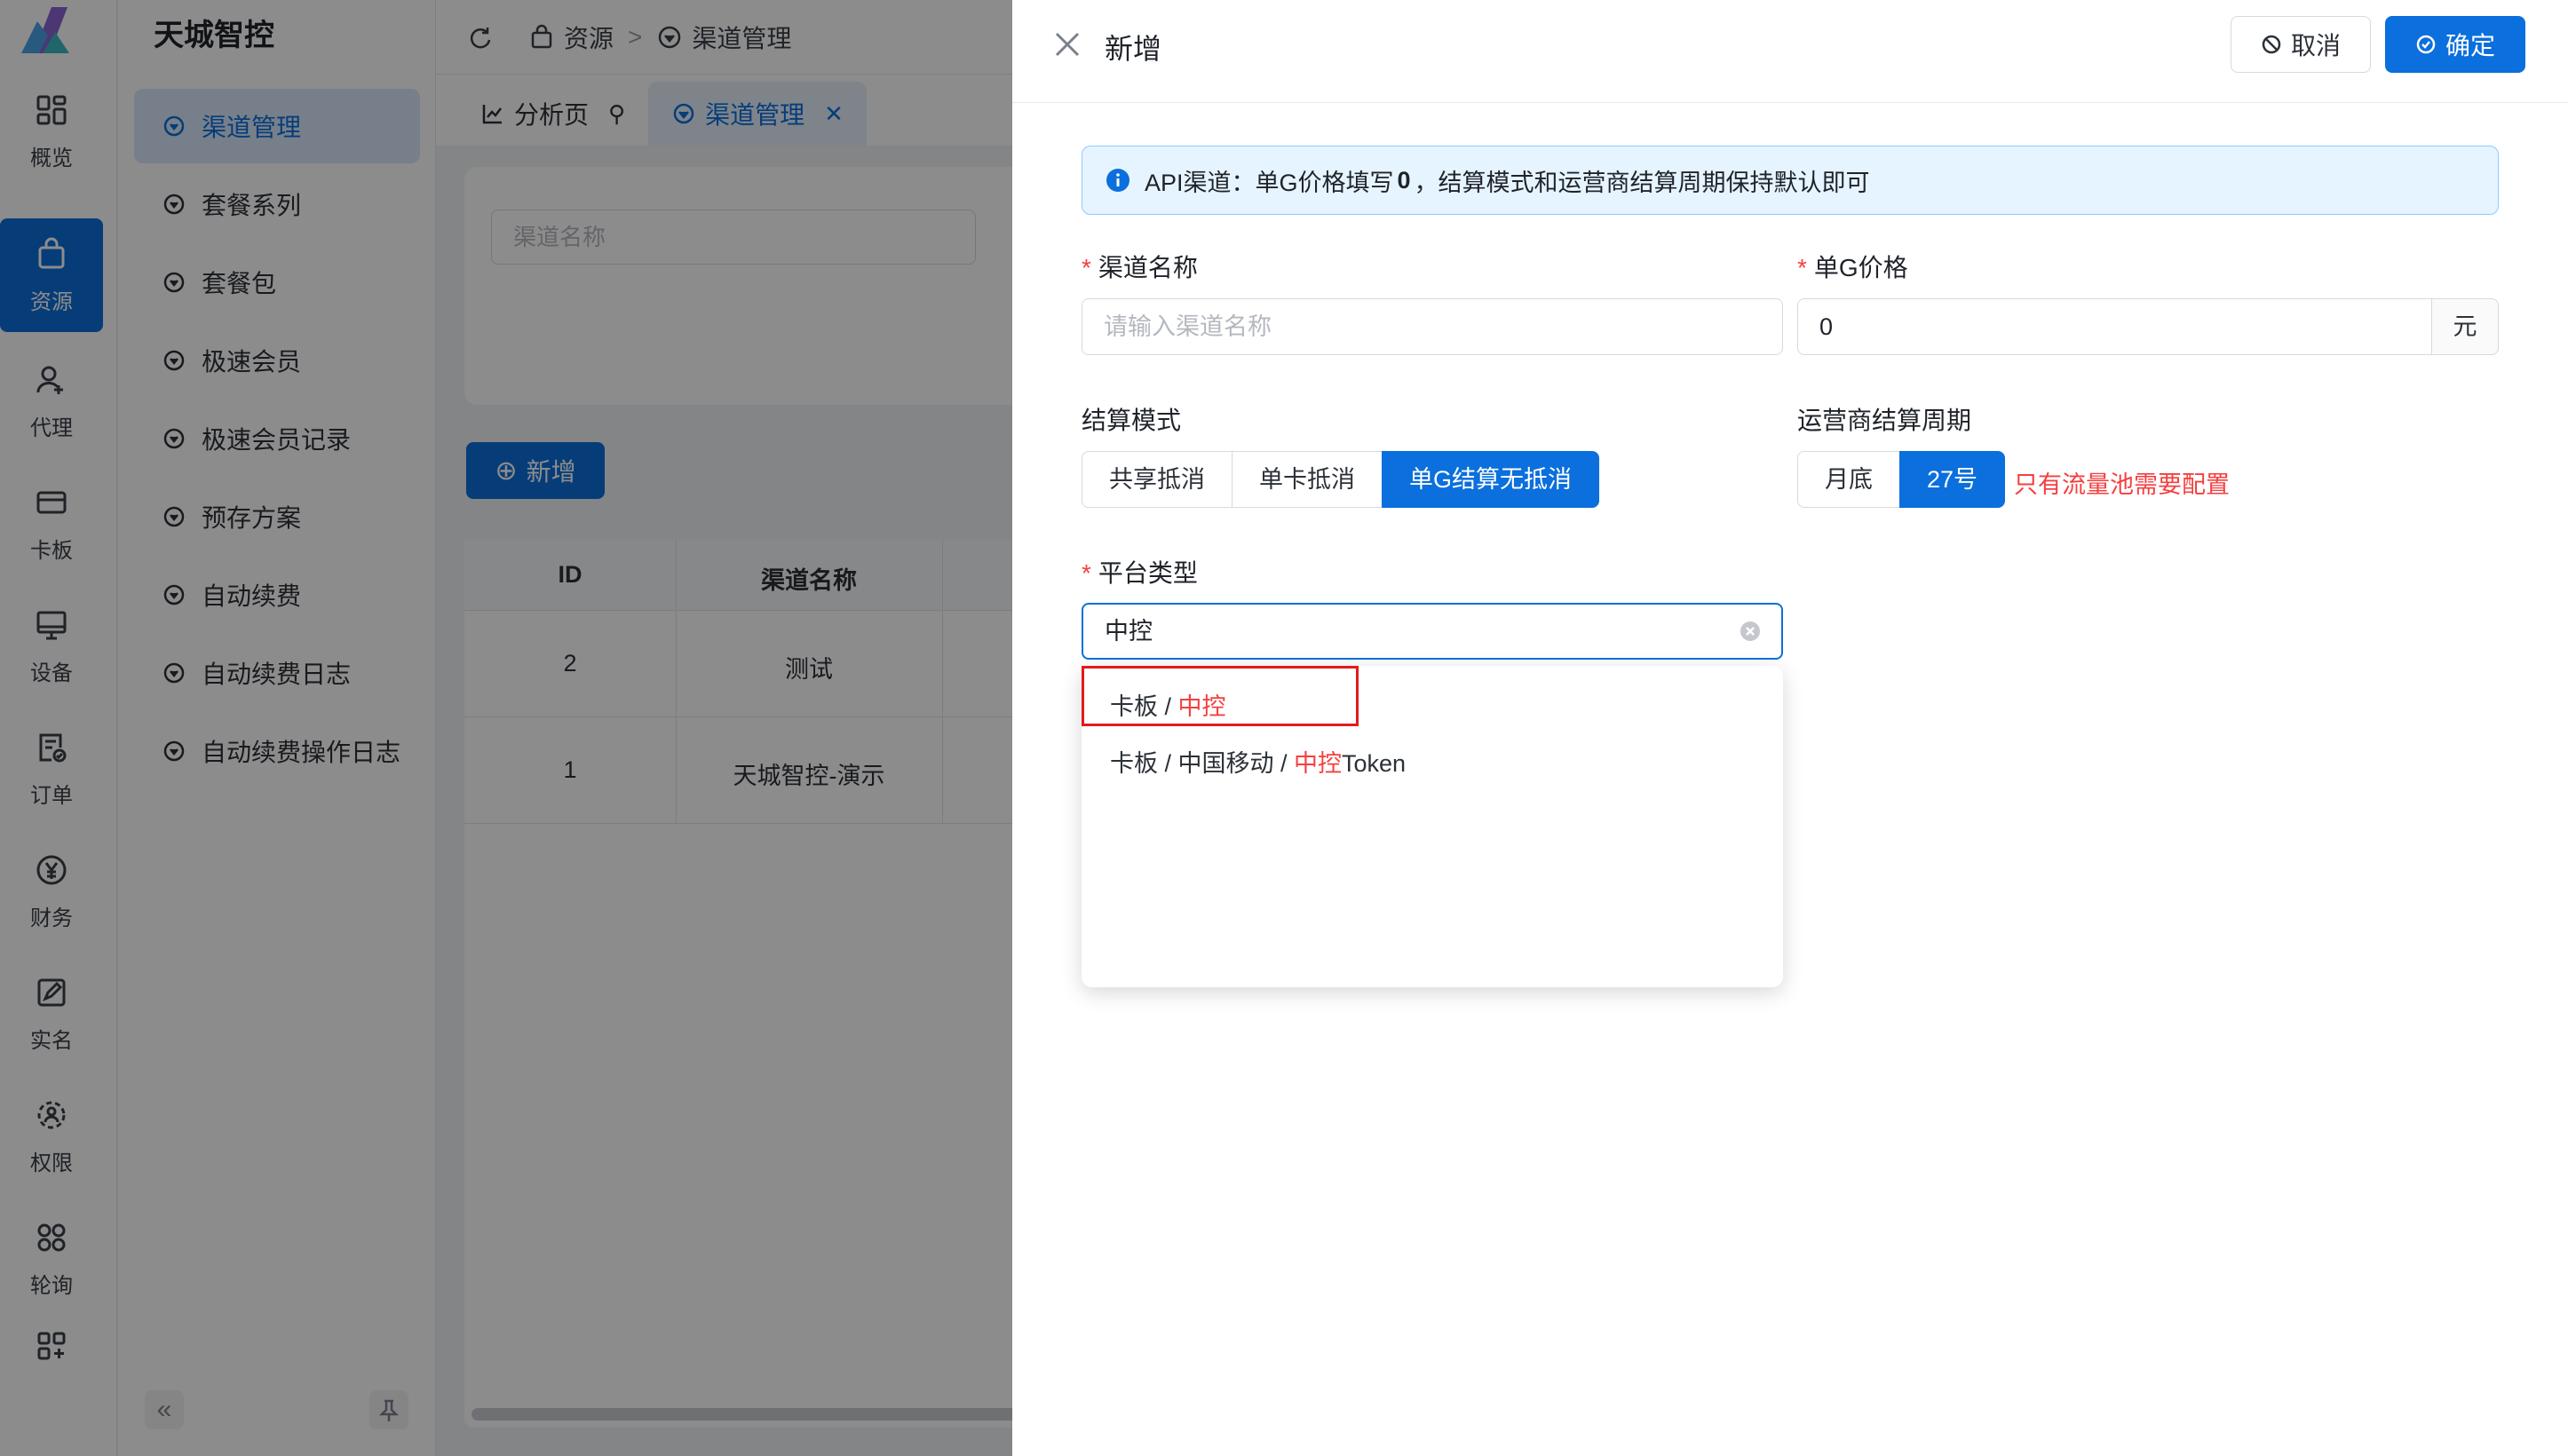  I want to click on dropdown-option: 卡板 / 中国移动 / 中控Token, so click(1258, 761).